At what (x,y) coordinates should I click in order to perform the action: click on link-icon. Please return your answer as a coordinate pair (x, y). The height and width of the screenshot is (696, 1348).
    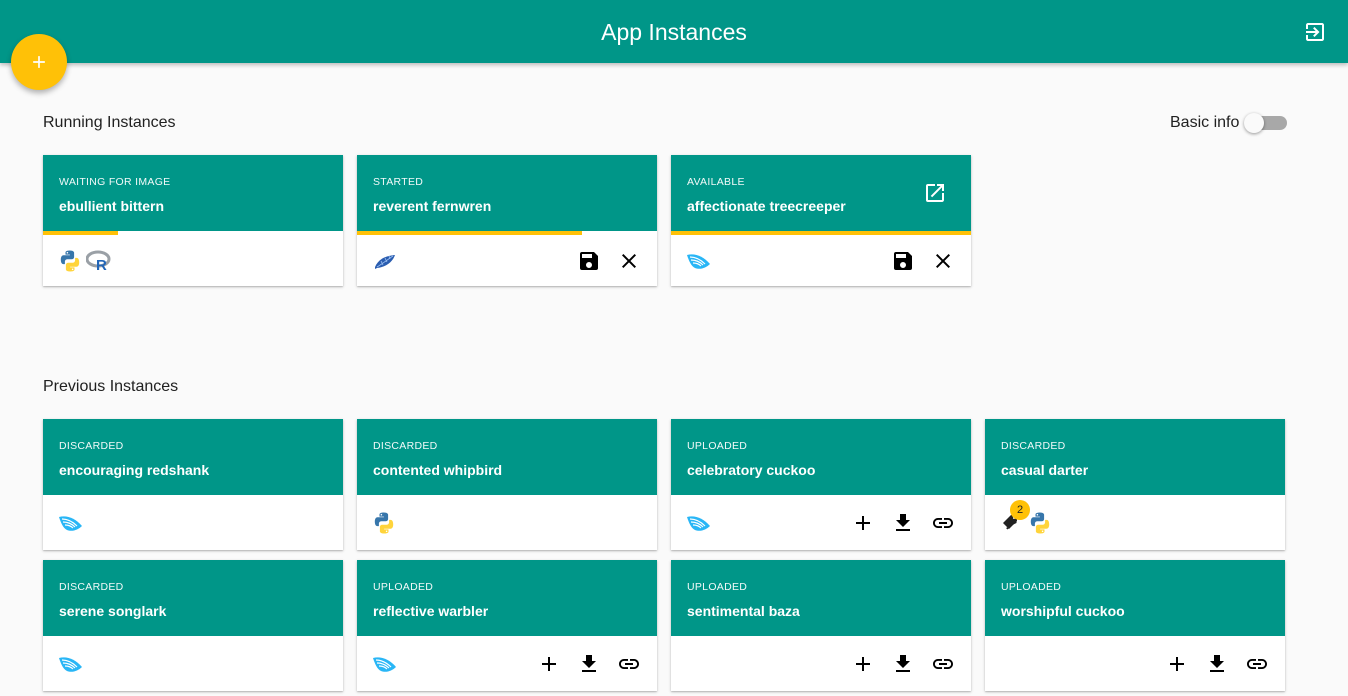
    Looking at the image, I should click on (629, 664).